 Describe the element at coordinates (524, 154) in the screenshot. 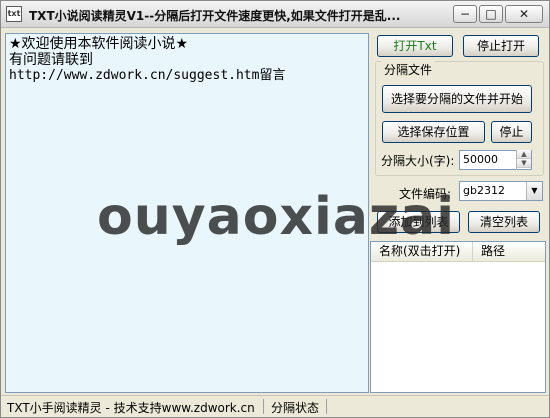

I see `stepper-up-icon: ▲` at that location.